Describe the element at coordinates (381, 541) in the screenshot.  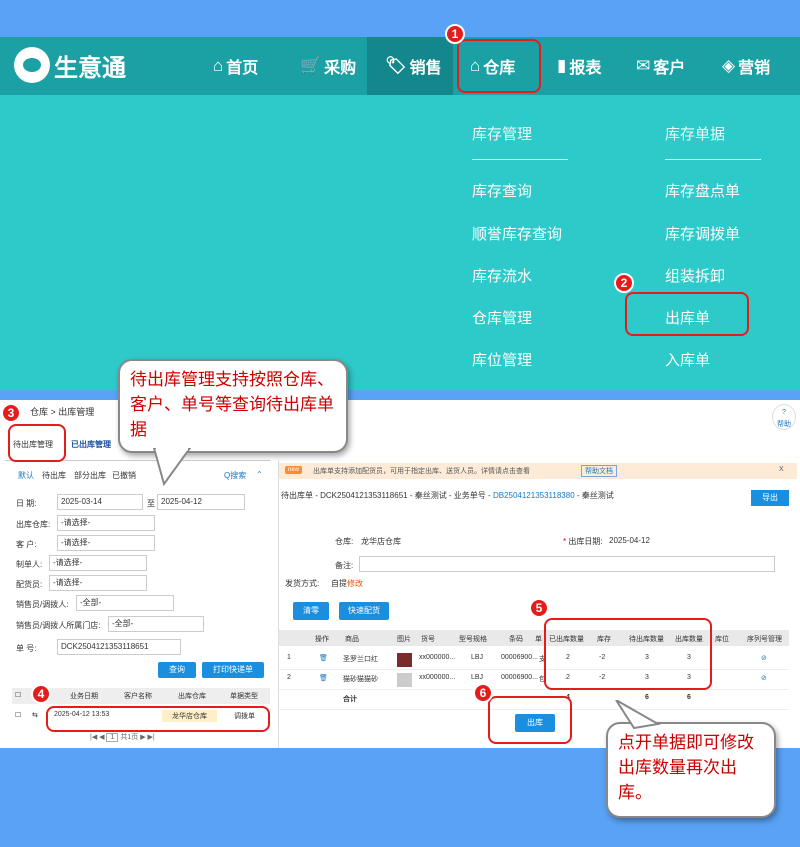
I see `detail-warehouse-value: 龙华店仓库` at that location.